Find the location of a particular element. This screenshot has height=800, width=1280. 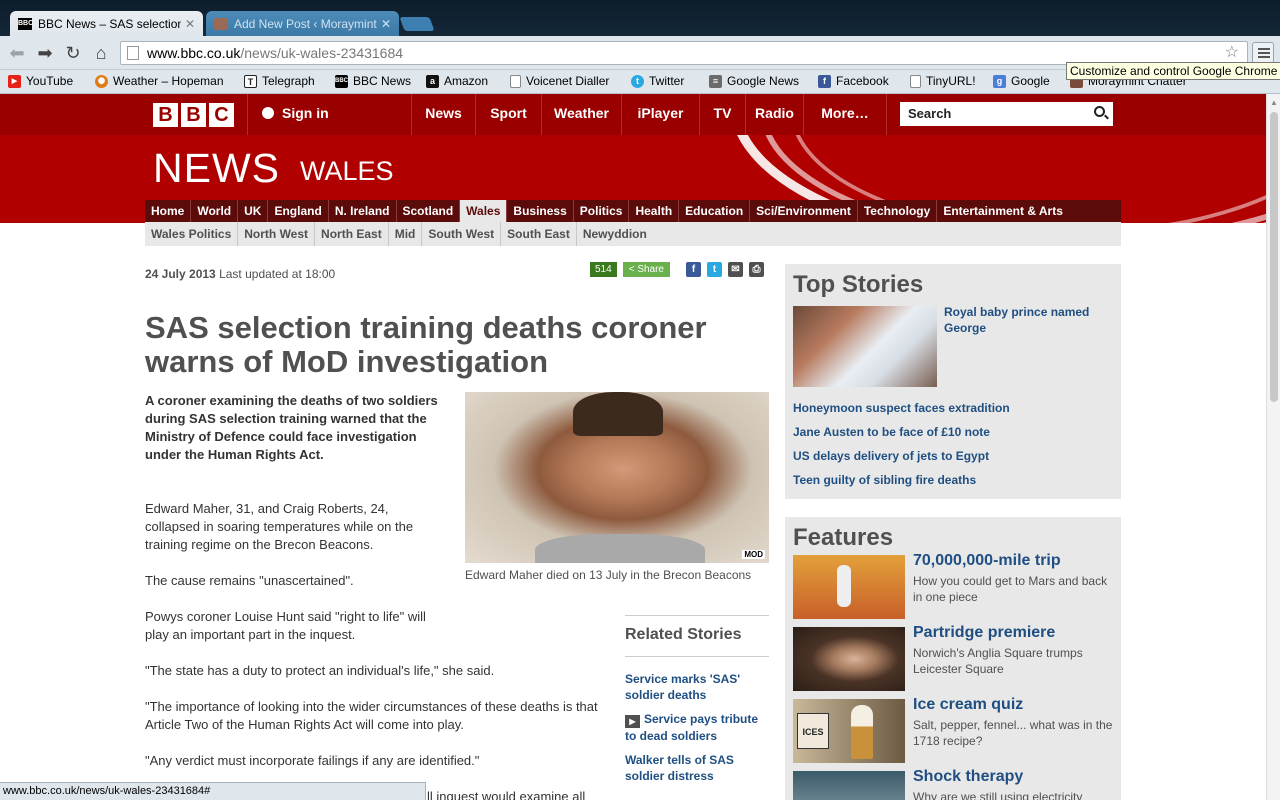

nav-education: Education is located at coordinates (715, 211).